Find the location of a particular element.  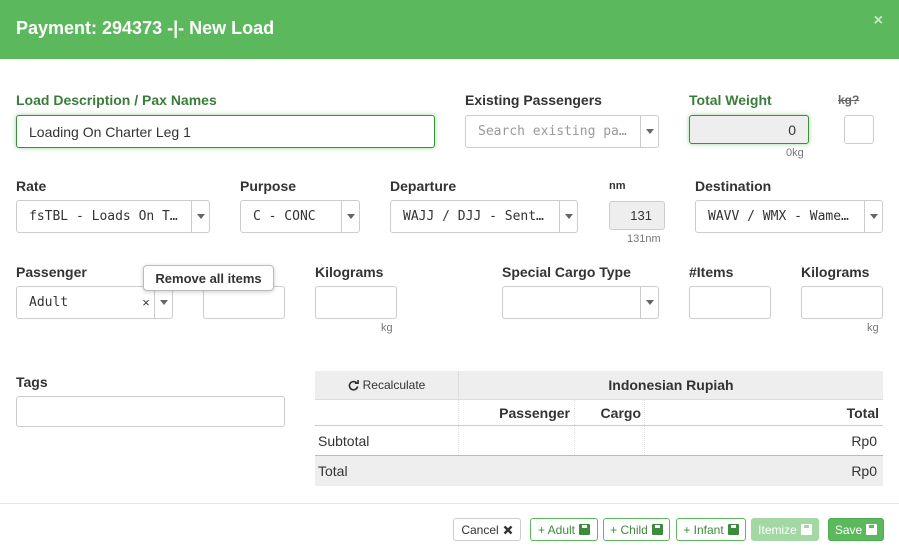

total-value: Rp0 is located at coordinates (864, 471).